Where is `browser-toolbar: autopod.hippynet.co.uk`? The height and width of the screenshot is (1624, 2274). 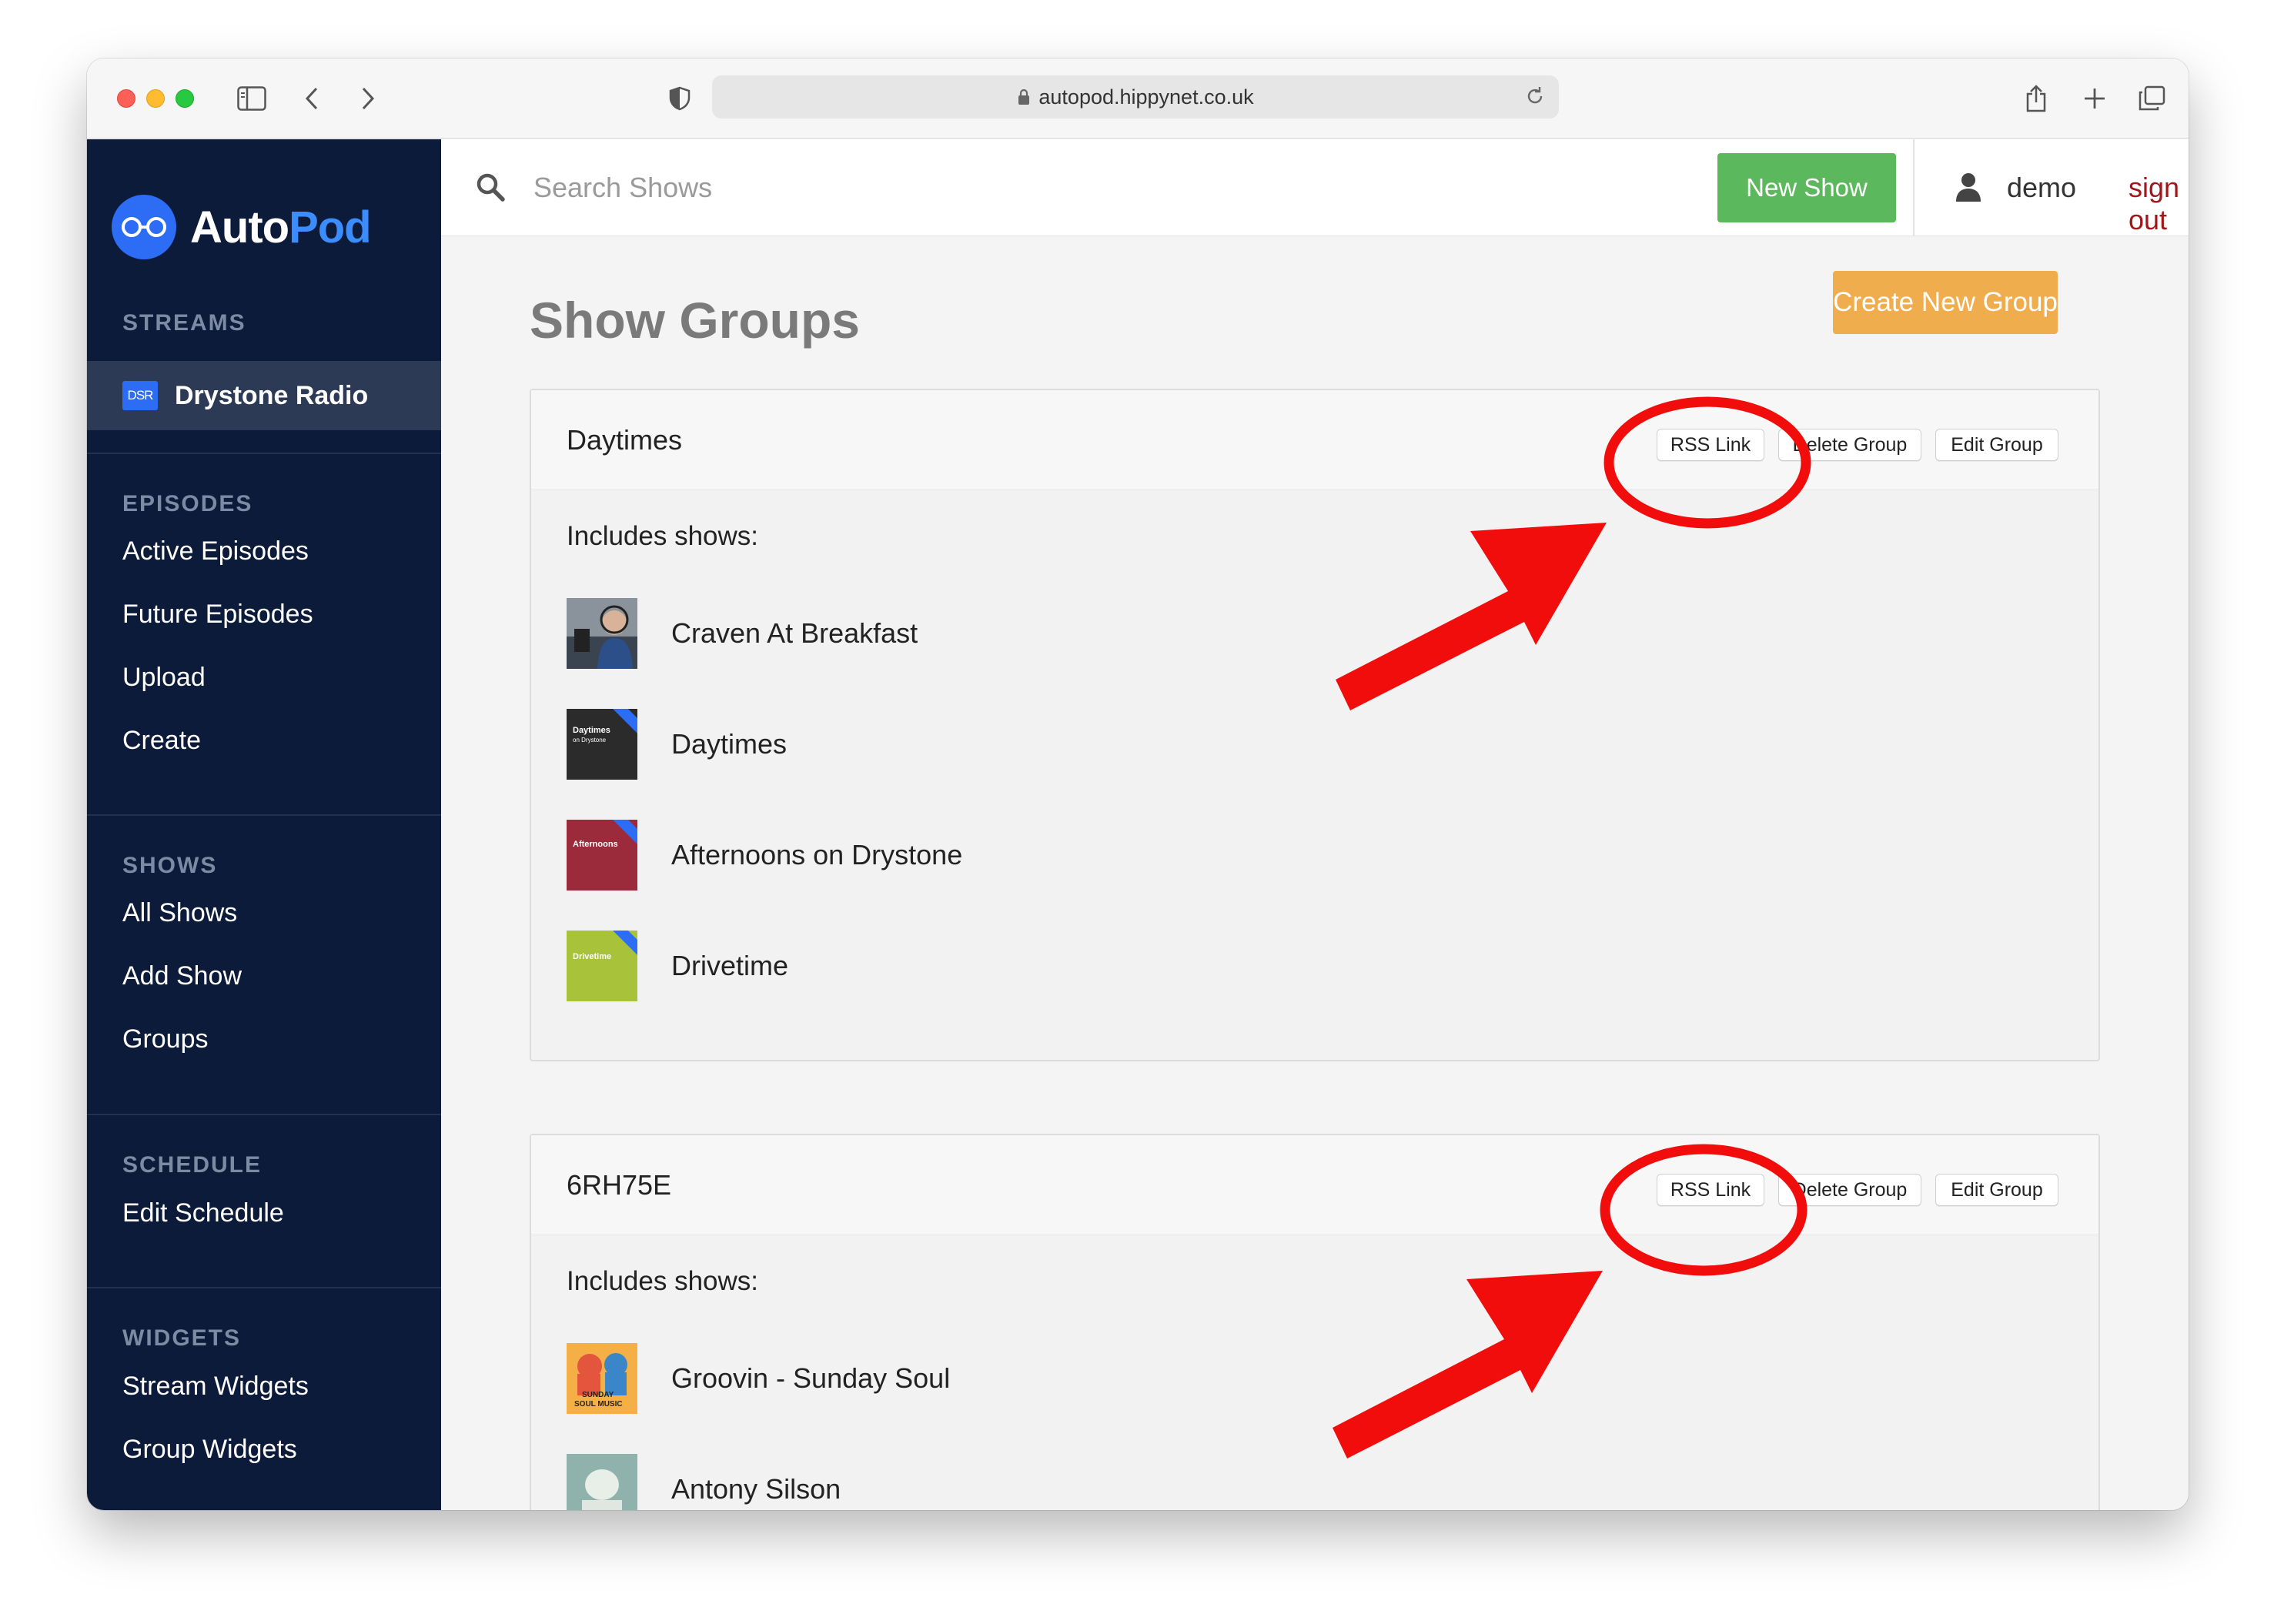
browser-toolbar: autopod.hippynet.co.uk is located at coordinates (1138, 98).